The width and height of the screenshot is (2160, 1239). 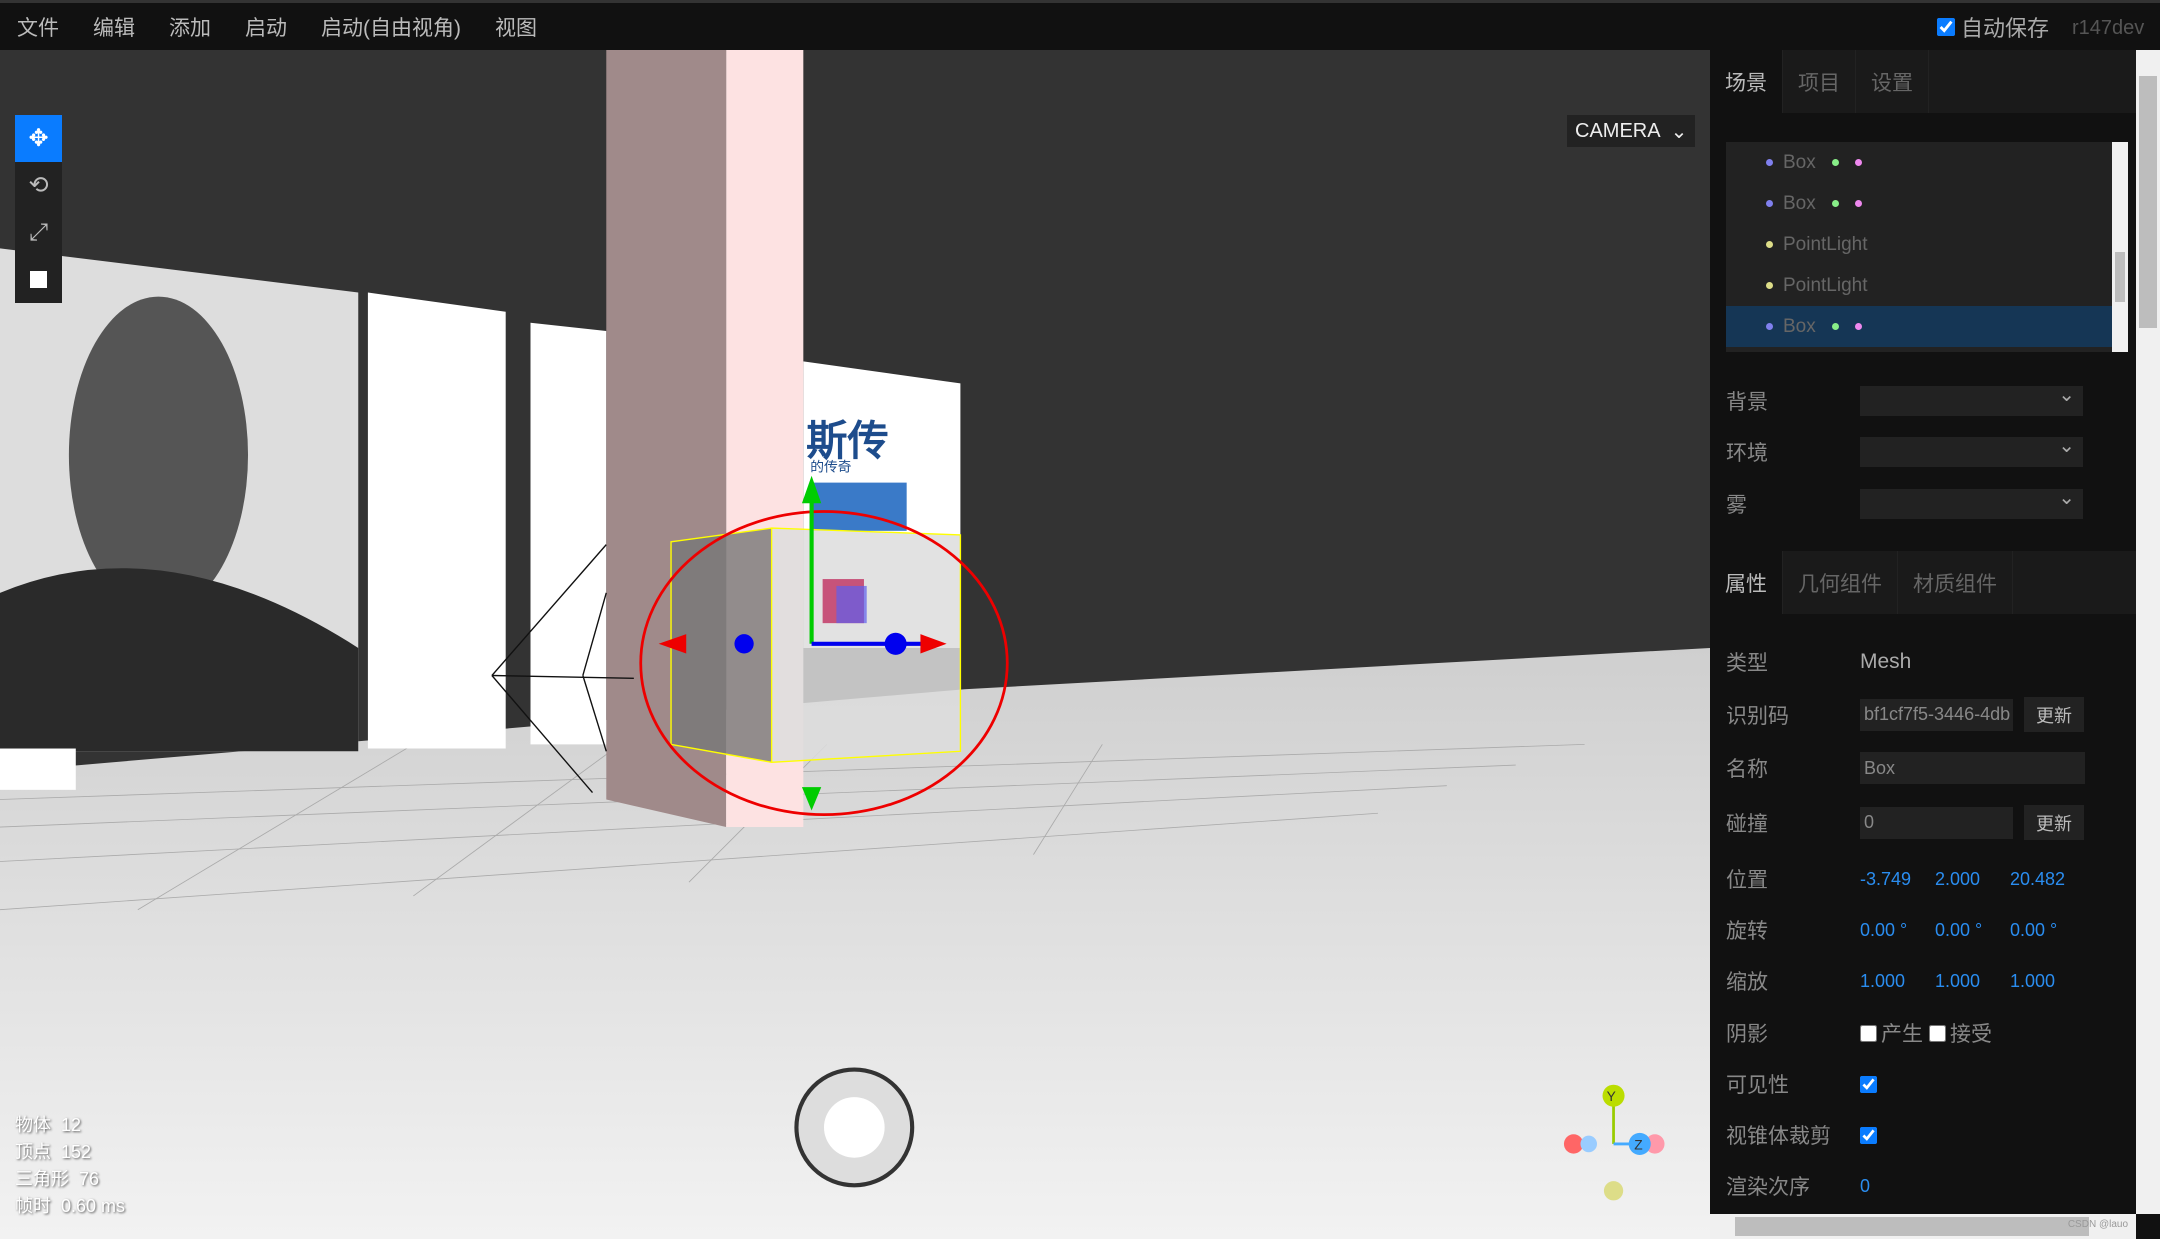 I want to click on horizontal-scrollbar: CSDN @lauo, so click(x=1923, y=1226).